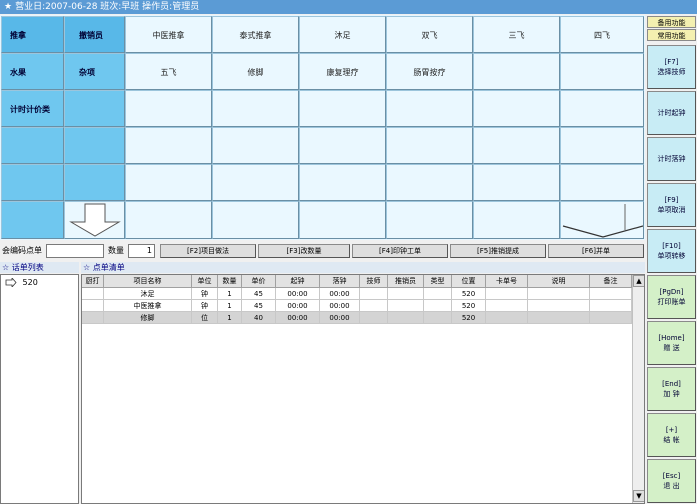 The width and height of the screenshot is (697, 504). Describe the element at coordinates (671, 343) in the screenshot. I see `gift-button: [Home] 赠 送` at that location.